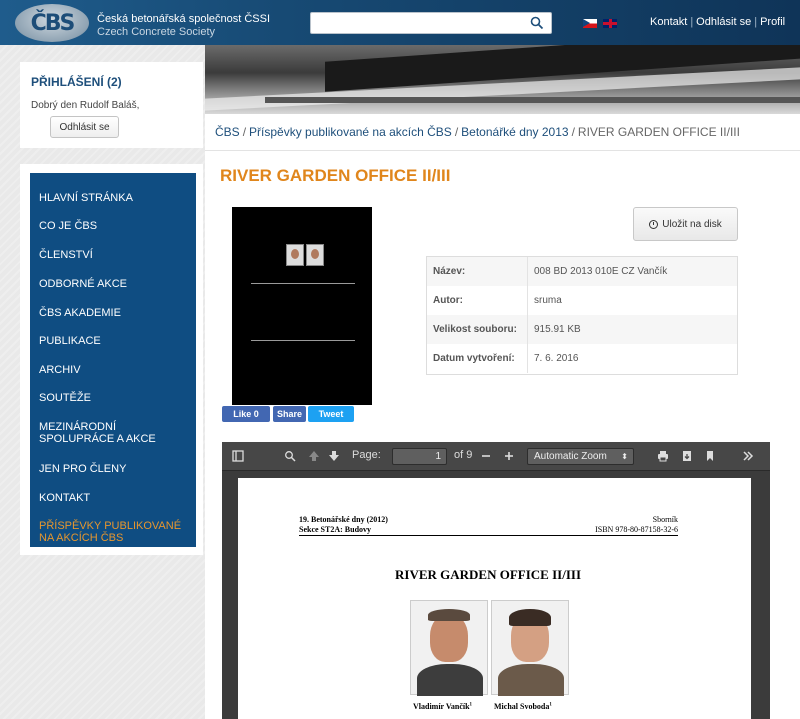 This screenshot has width=800, height=719. What do you see at coordinates (668, 22) in the screenshot?
I see `contact-link: Kontakt` at bounding box center [668, 22].